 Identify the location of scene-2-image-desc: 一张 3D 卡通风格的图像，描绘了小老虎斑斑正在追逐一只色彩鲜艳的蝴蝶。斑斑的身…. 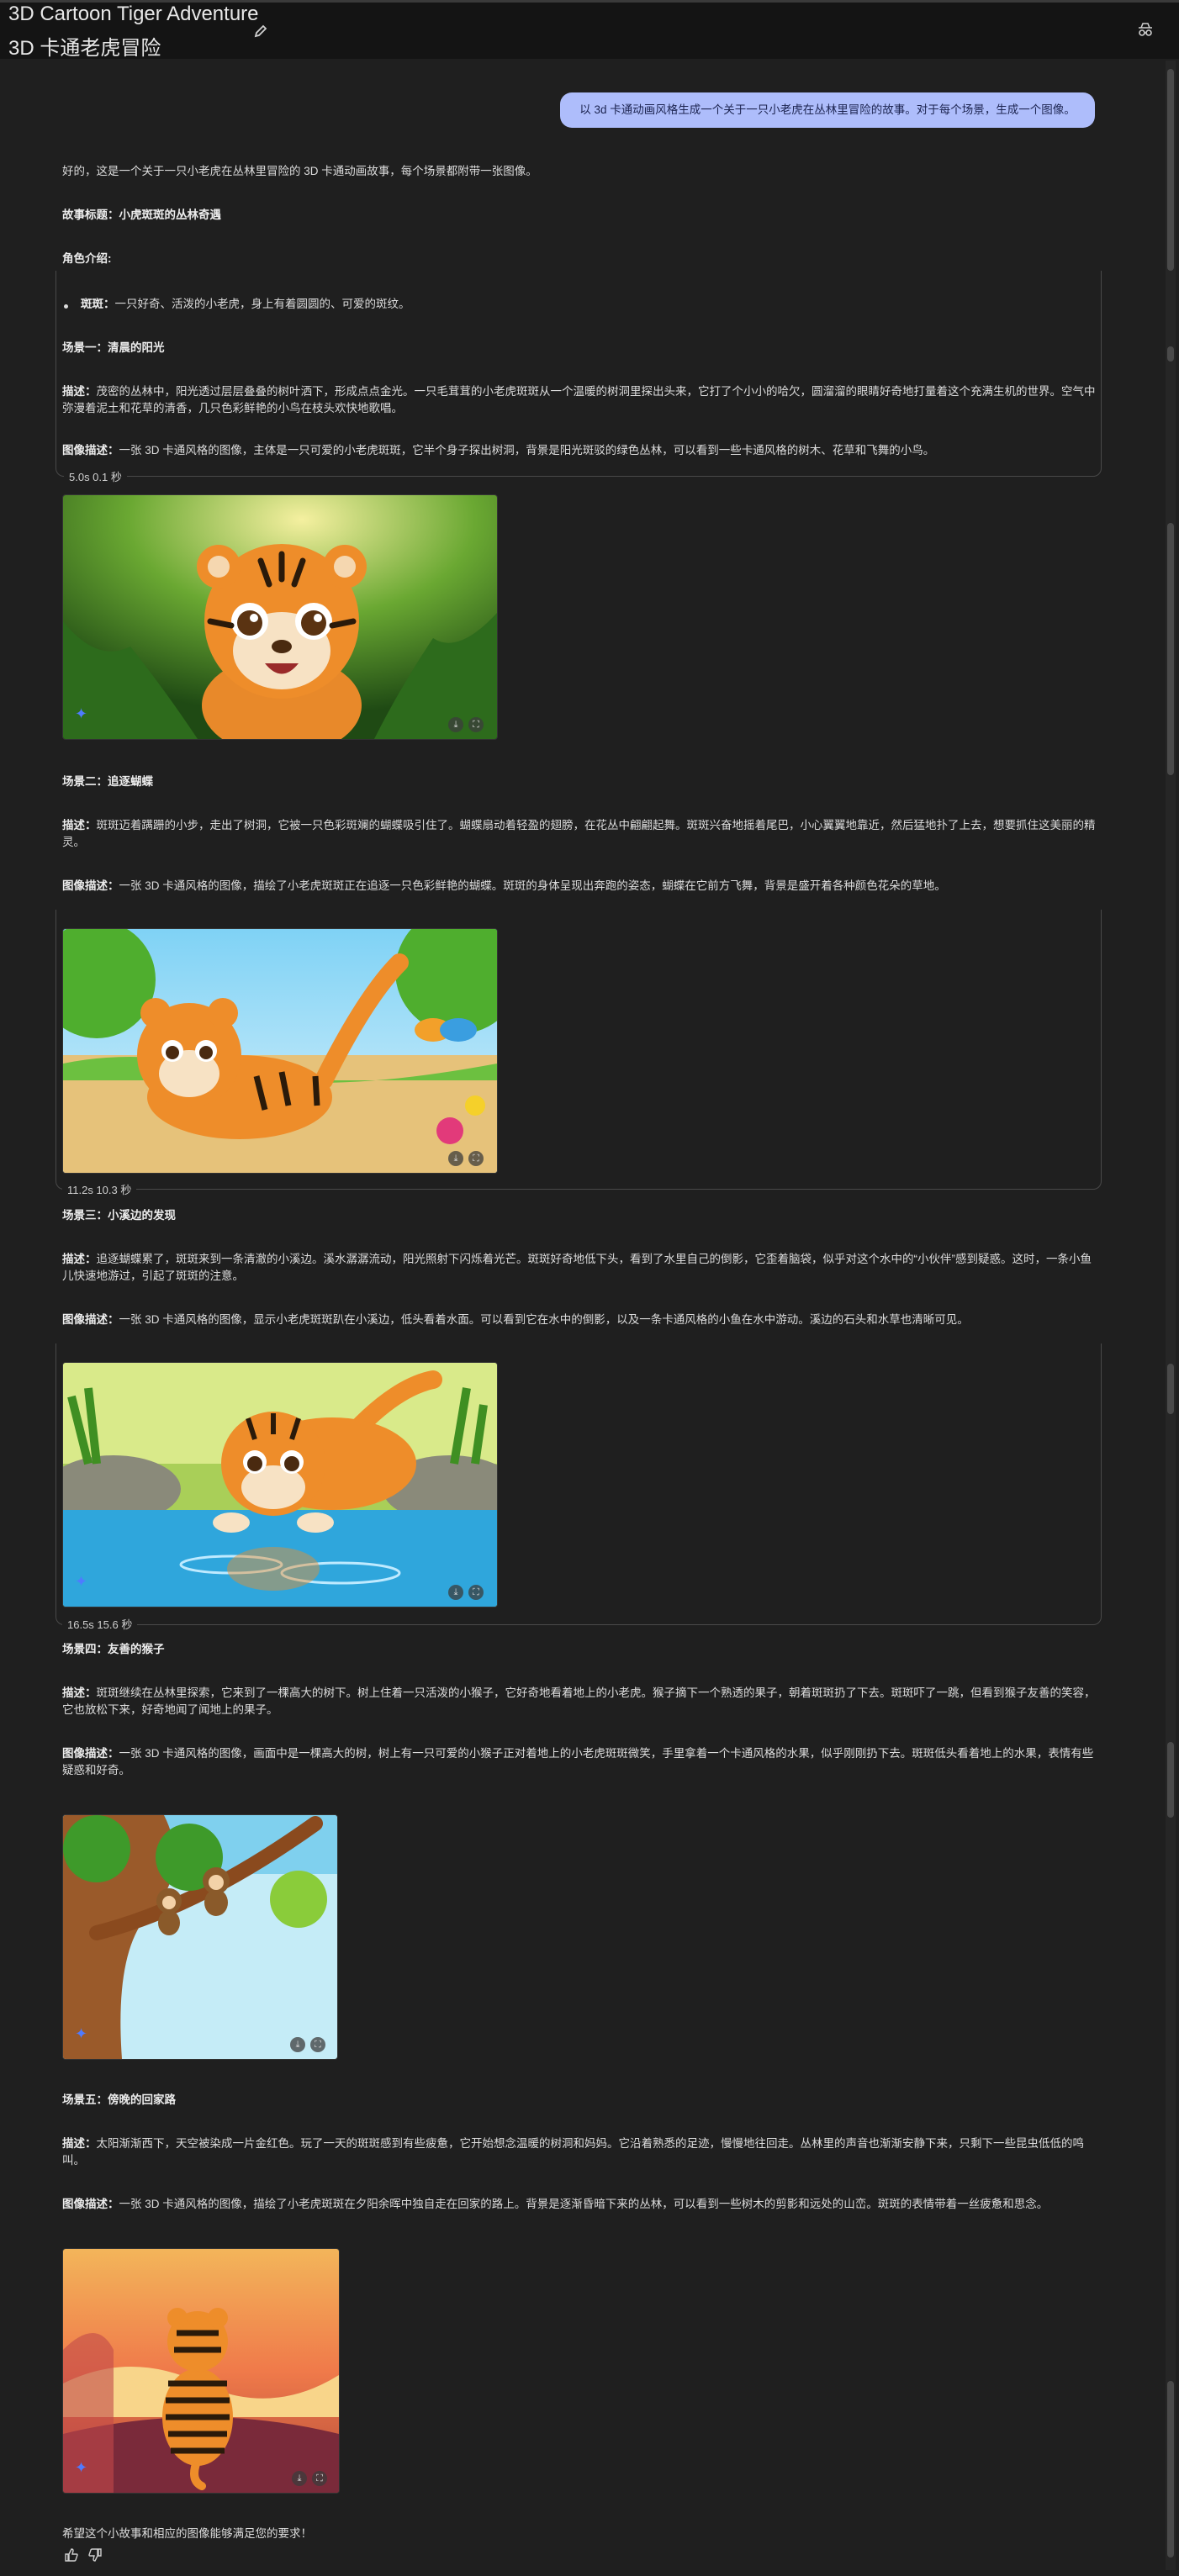
(532, 885).